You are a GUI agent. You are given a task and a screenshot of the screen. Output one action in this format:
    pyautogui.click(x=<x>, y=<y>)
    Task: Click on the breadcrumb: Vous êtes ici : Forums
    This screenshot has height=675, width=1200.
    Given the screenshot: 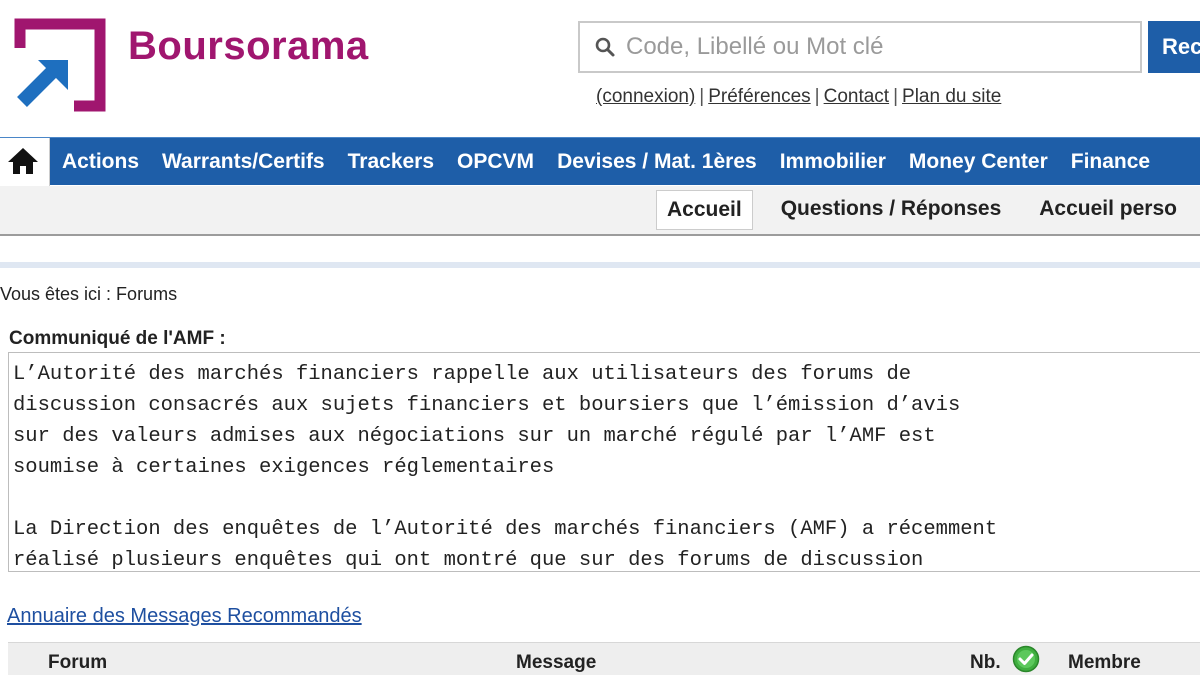 What is the action you would take?
    pyautogui.click(x=89, y=294)
    